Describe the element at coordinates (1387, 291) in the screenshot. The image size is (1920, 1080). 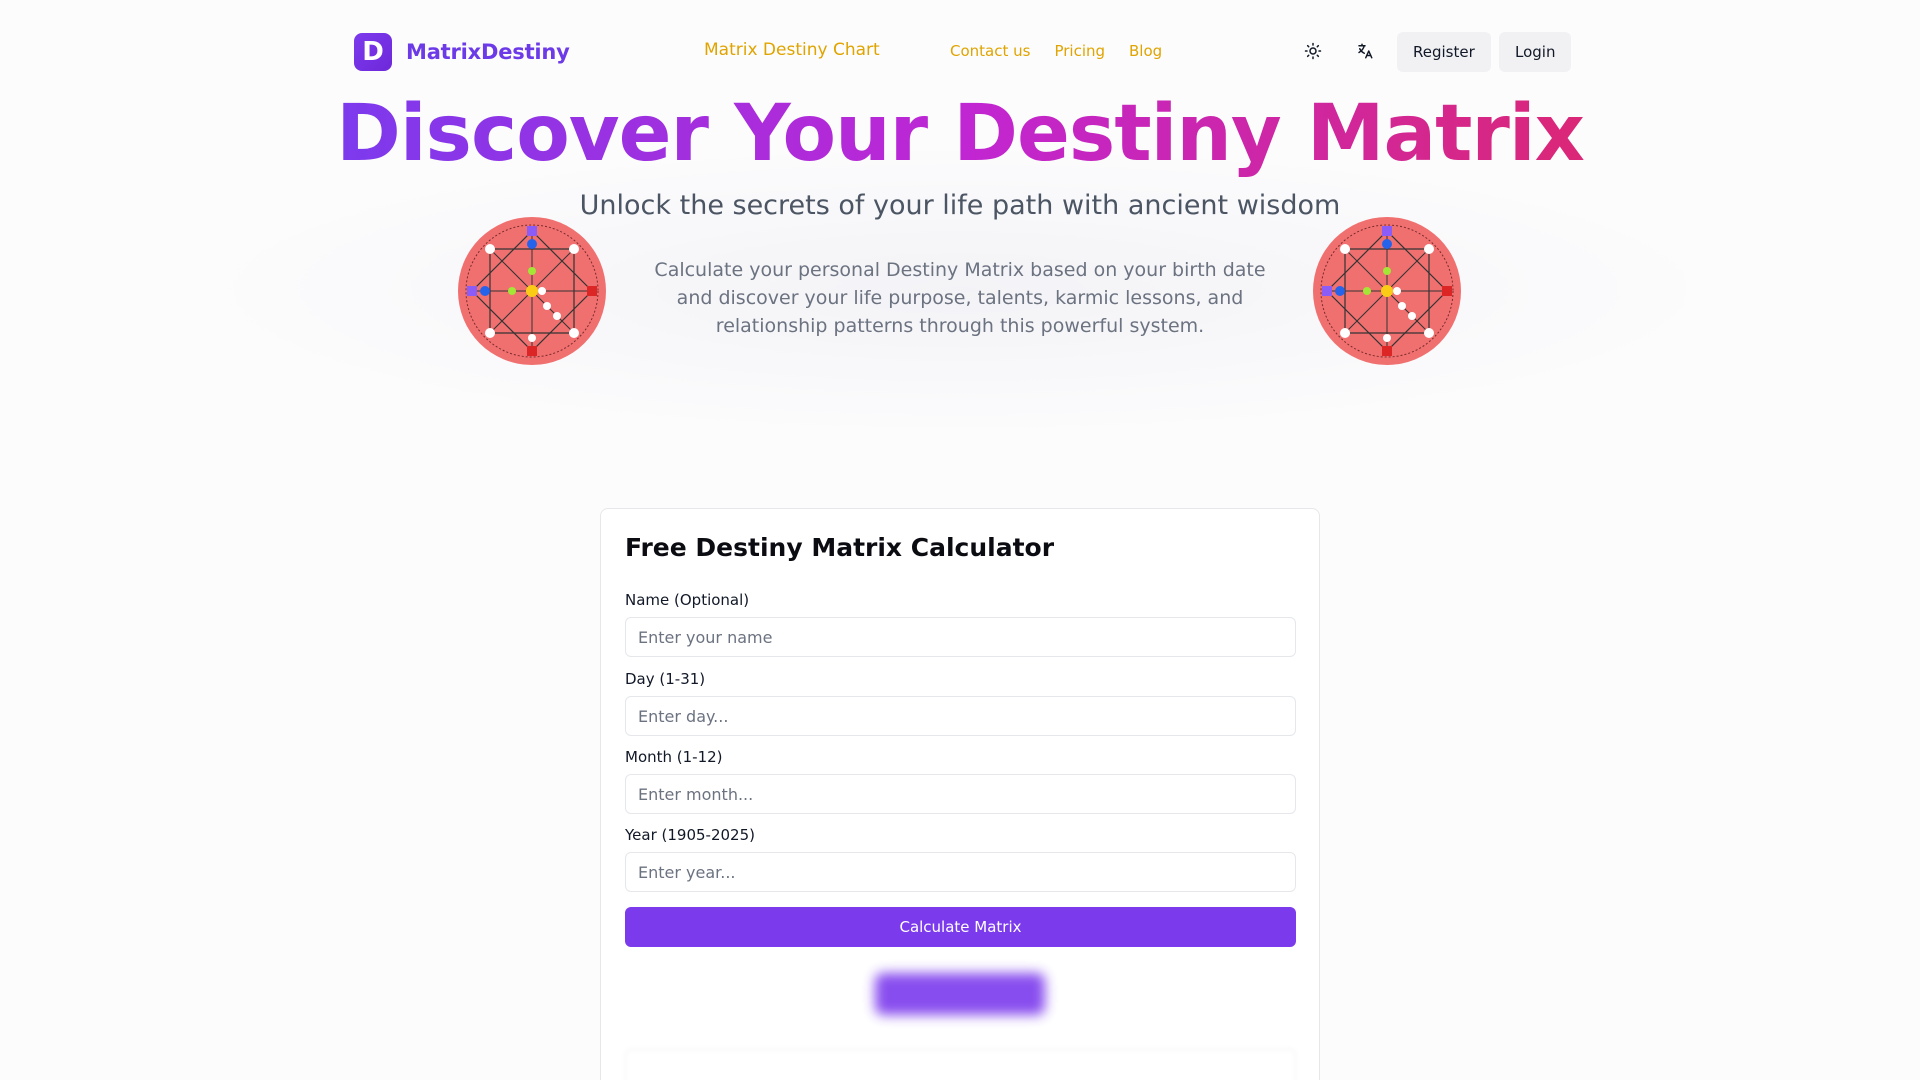
I see `matrix-chart-illustration-right` at that location.